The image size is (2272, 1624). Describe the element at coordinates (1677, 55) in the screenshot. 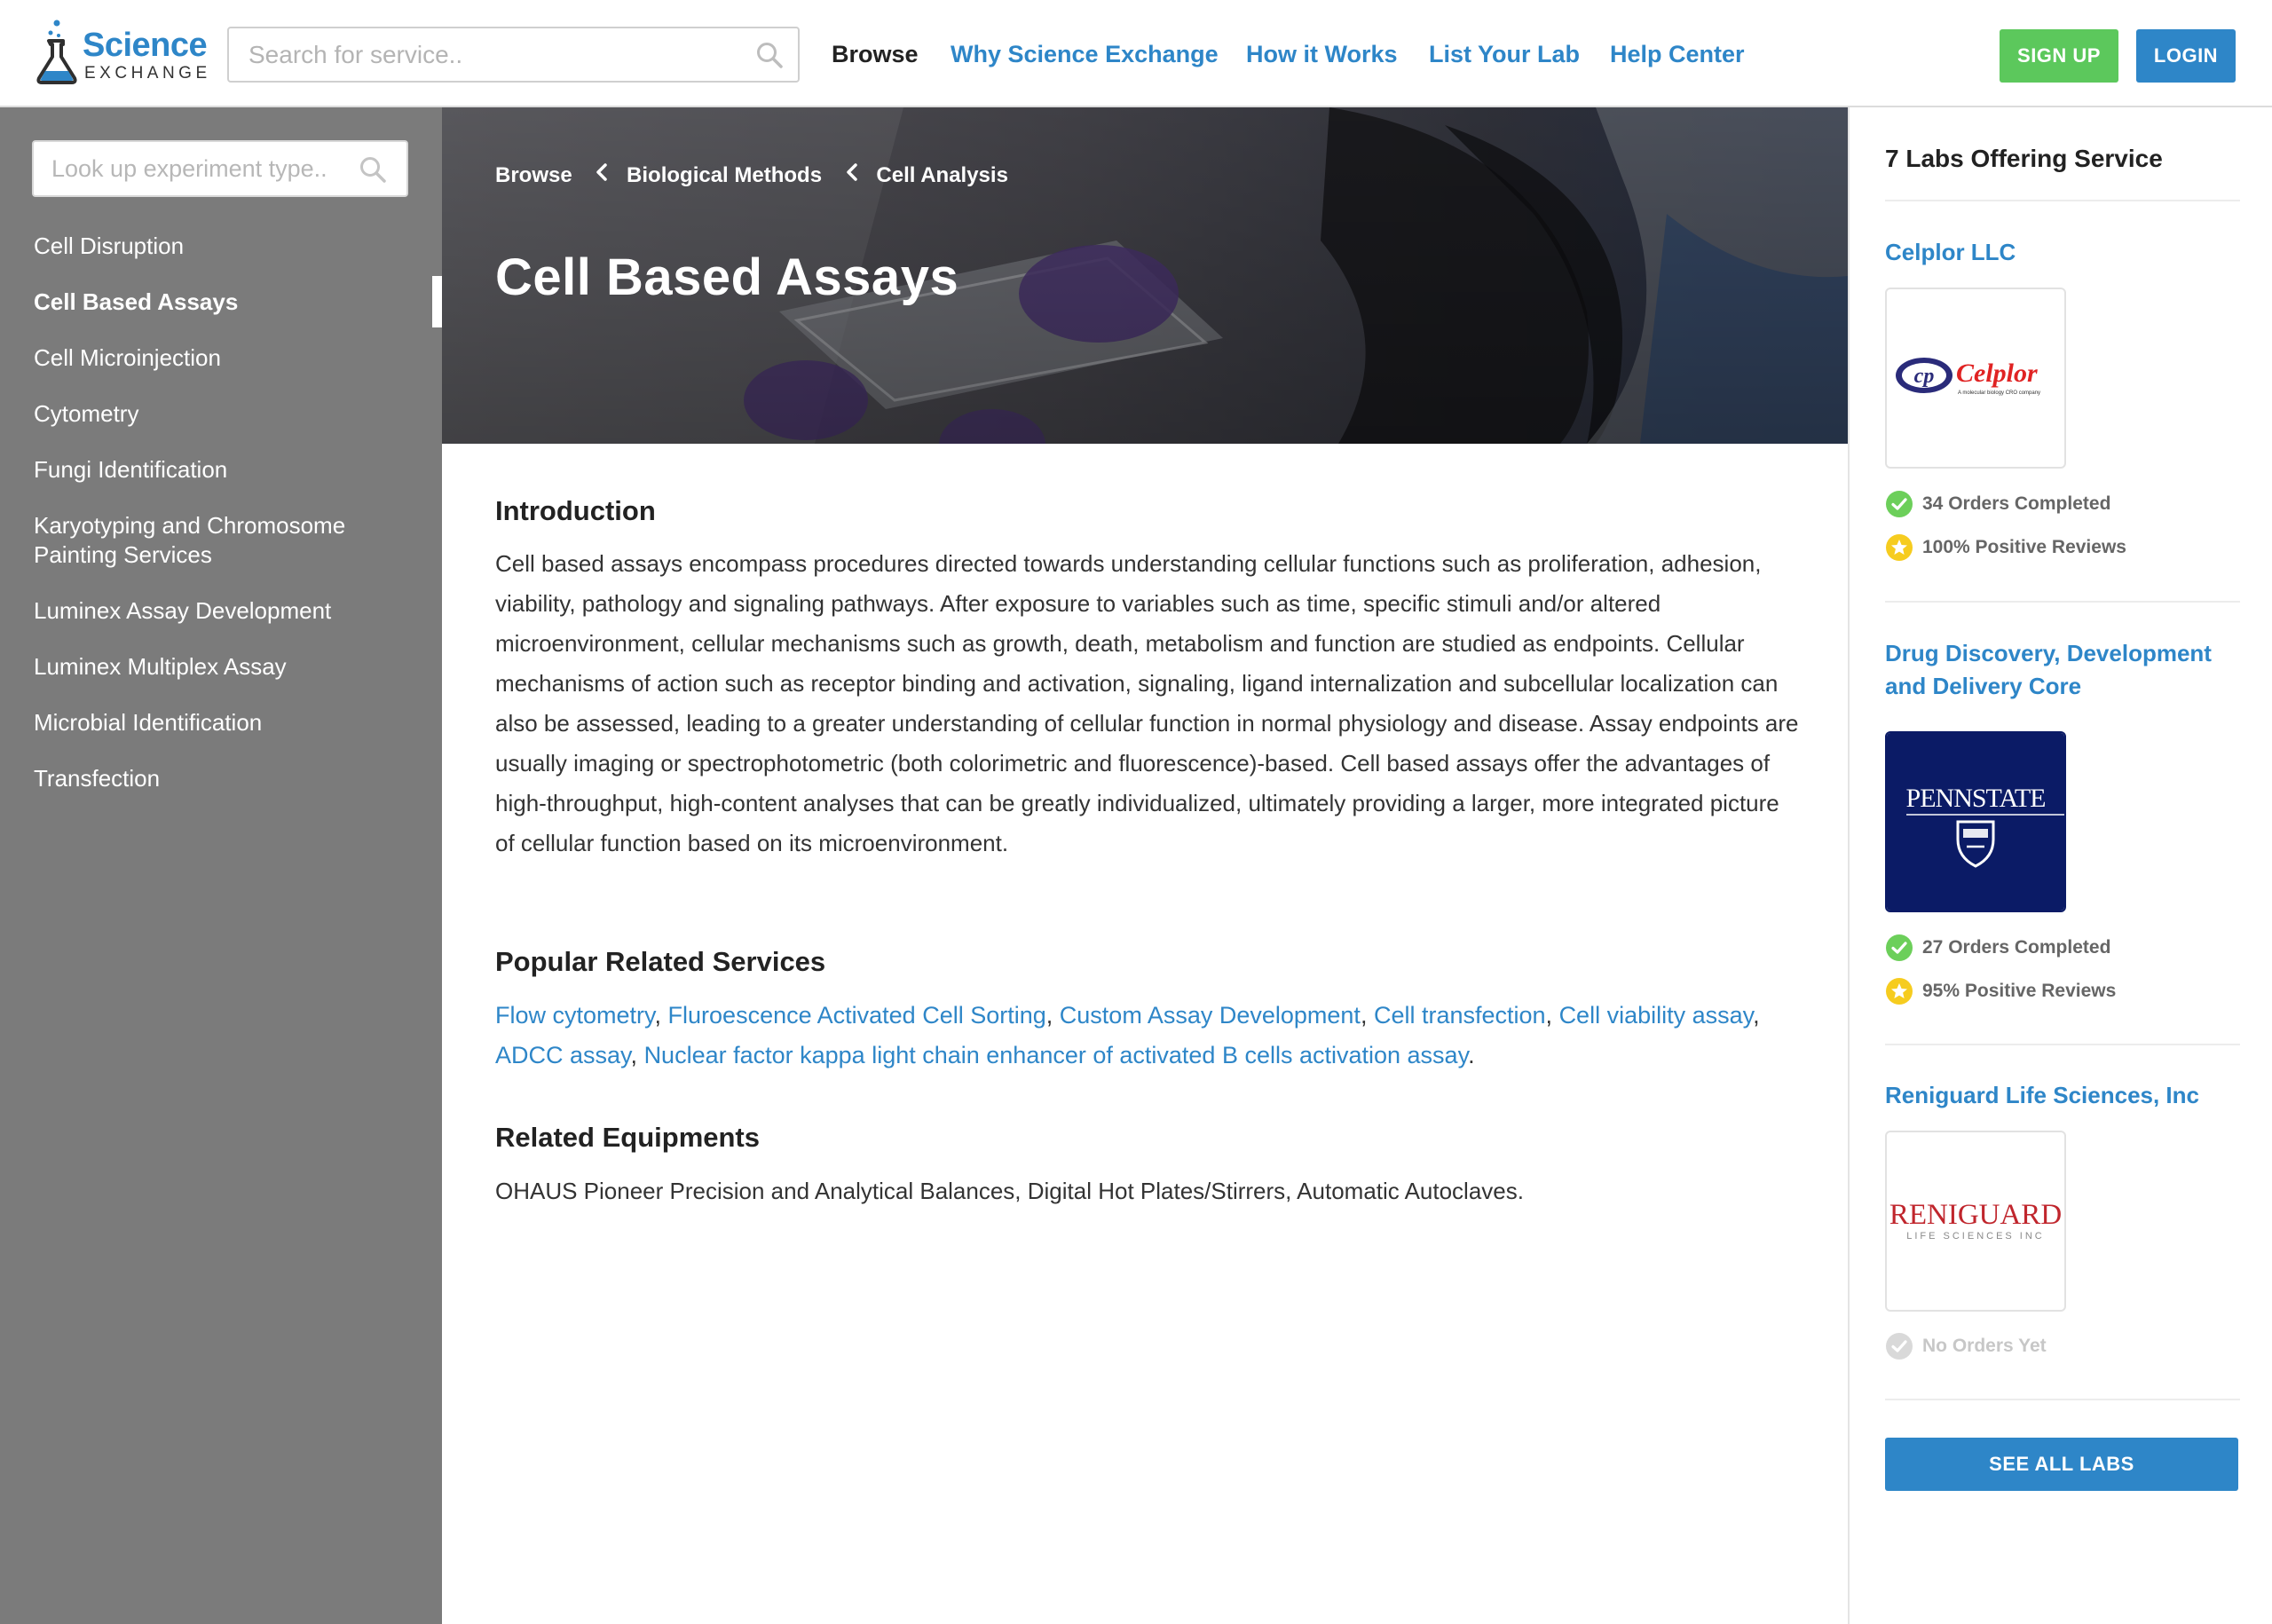

I see `nav-help-center: Help Center` at that location.